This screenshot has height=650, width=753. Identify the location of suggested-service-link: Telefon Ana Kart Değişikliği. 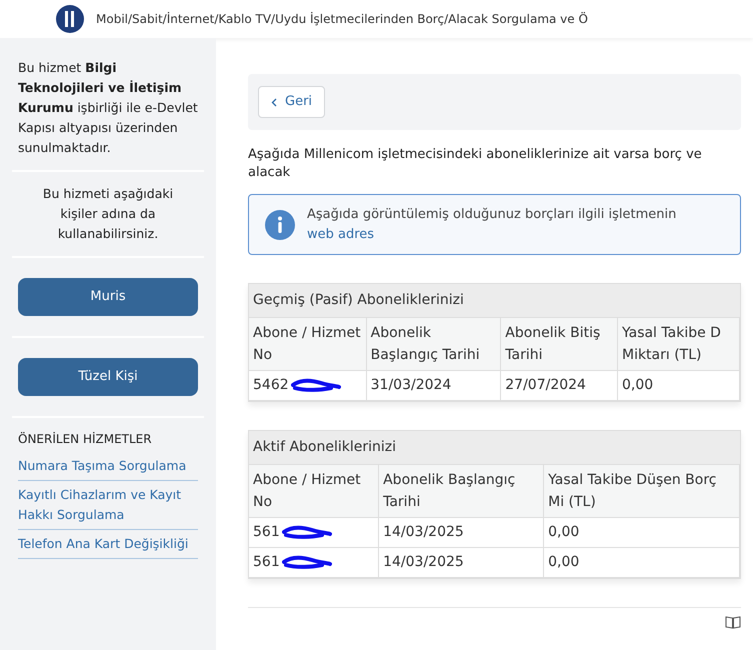
(108, 544).